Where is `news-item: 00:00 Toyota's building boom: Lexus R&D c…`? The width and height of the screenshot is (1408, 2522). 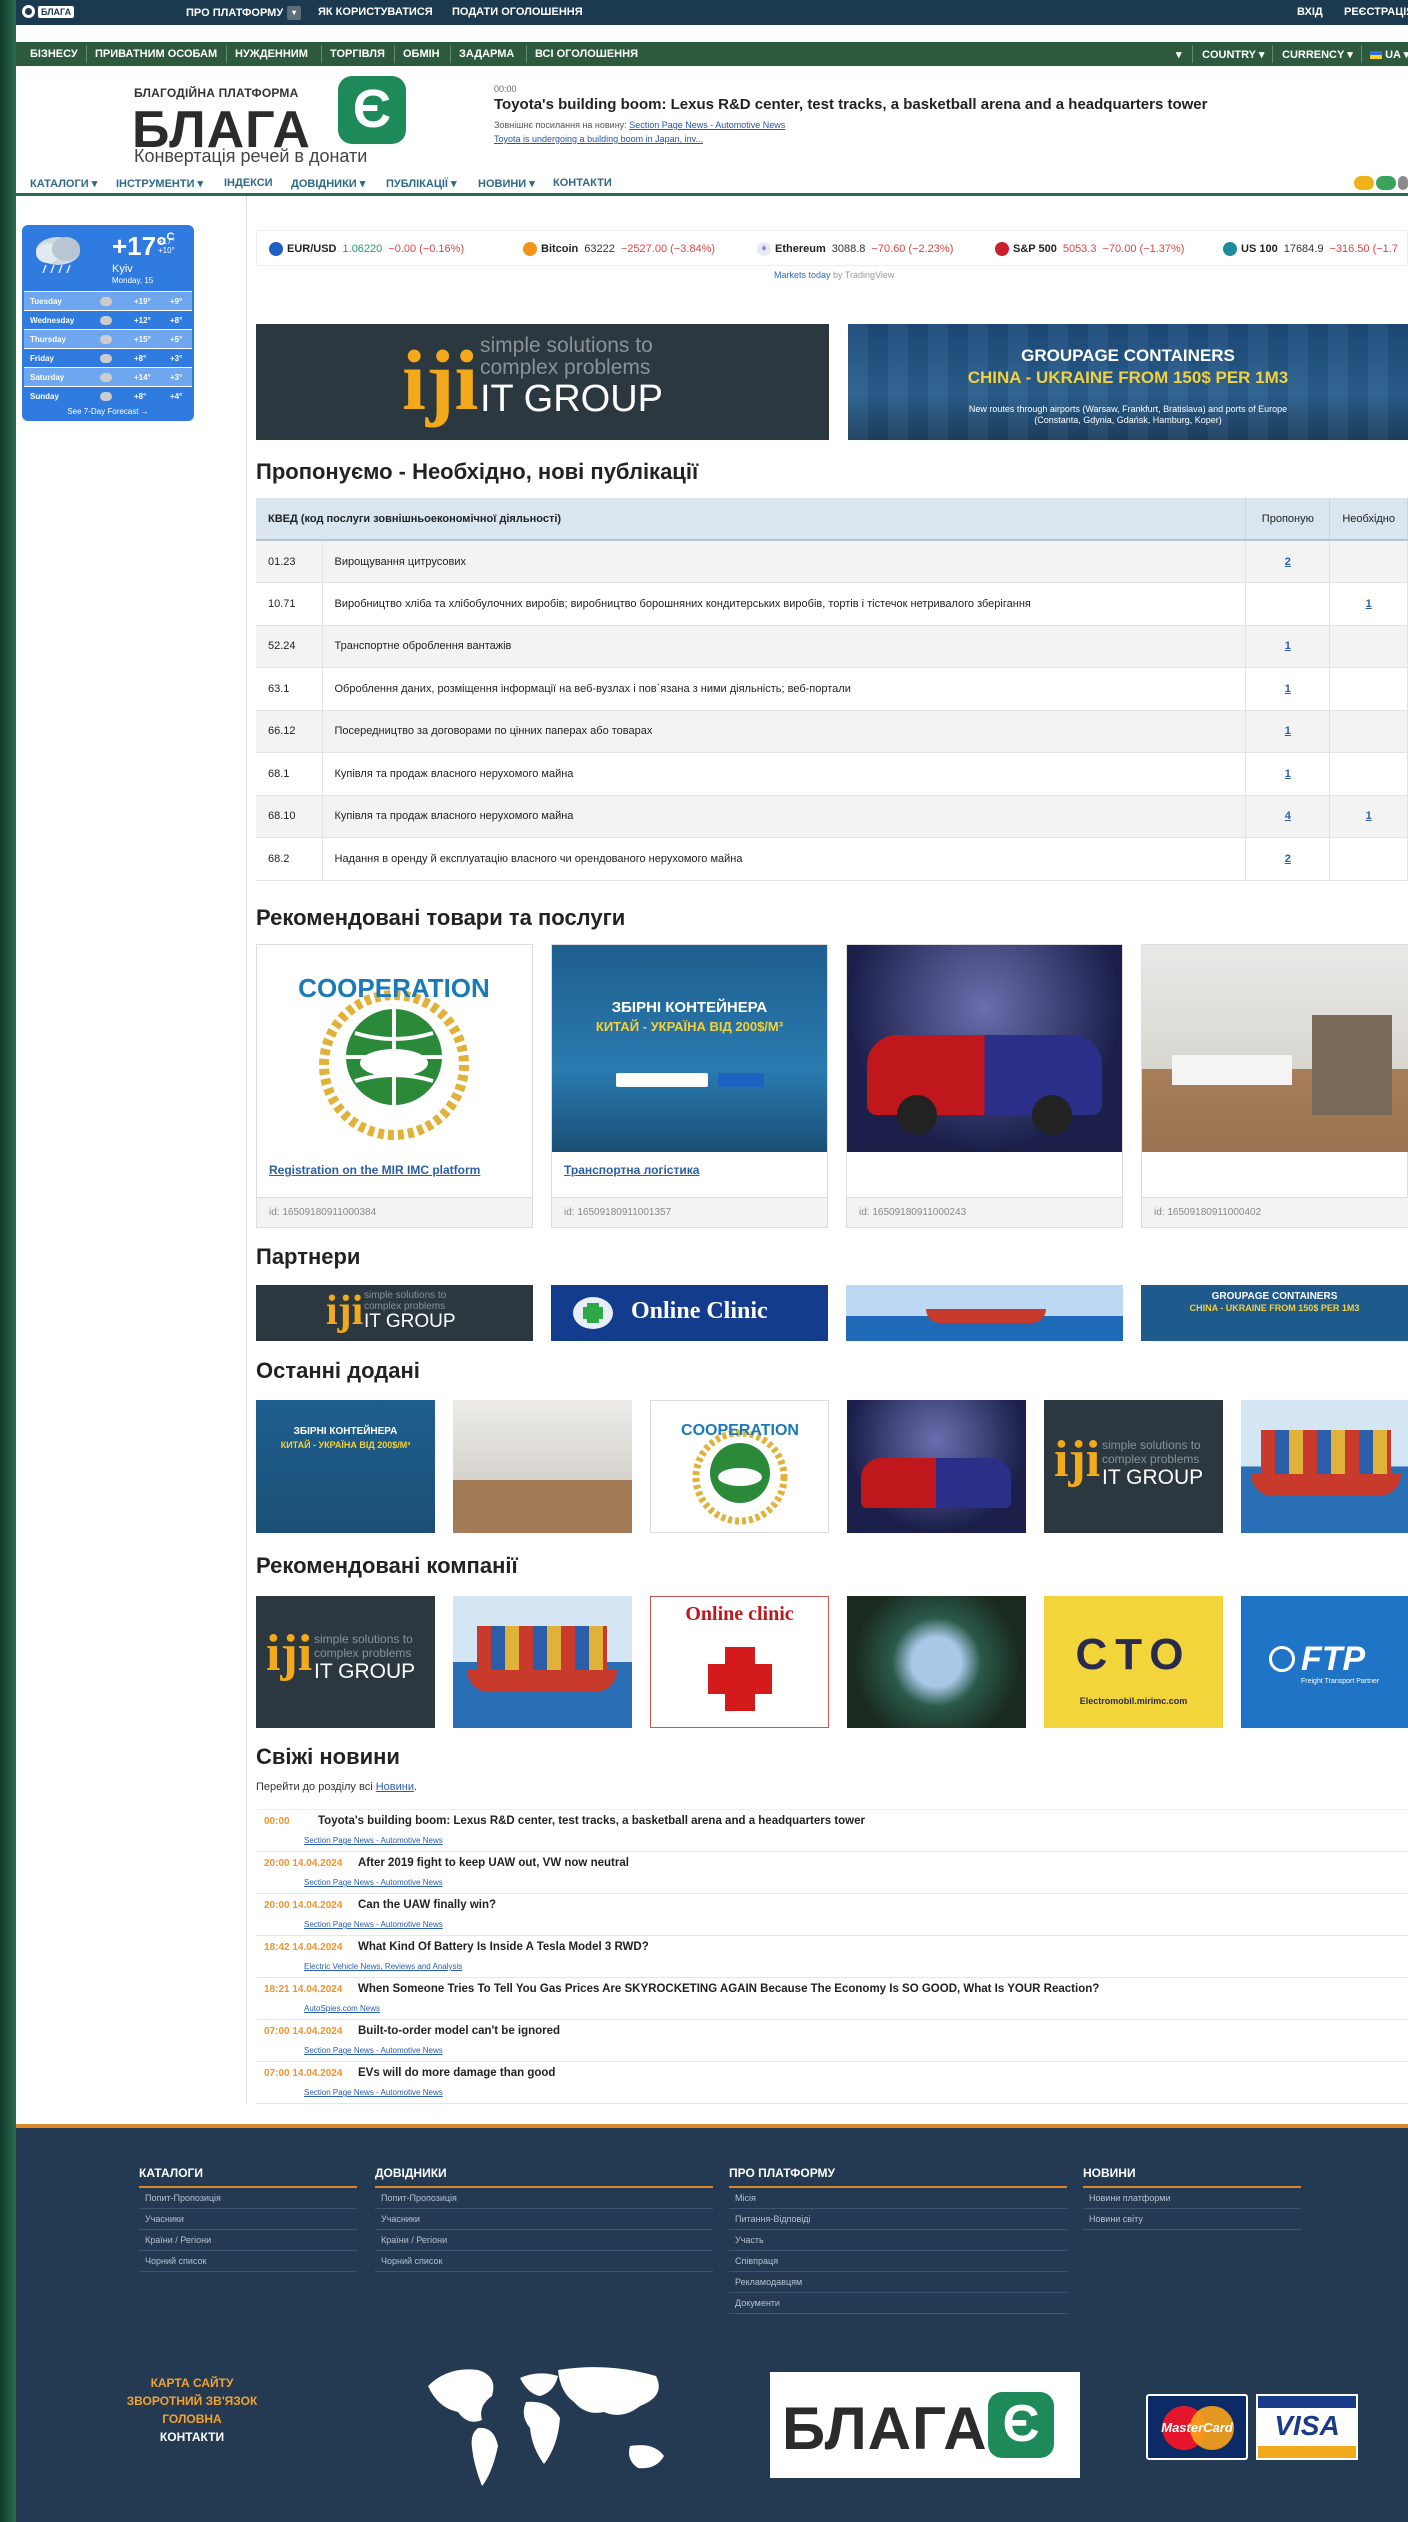 news-item: 00:00 Toyota's building boom: Lexus R&D c… is located at coordinates (832, 1831).